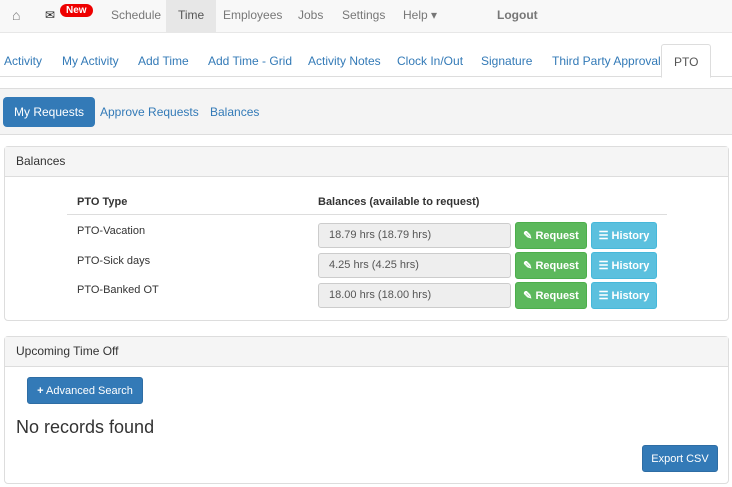 The image size is (732, 487). I want to click on tab-third-party-approval: Third Party Approval, so click(606, 60).